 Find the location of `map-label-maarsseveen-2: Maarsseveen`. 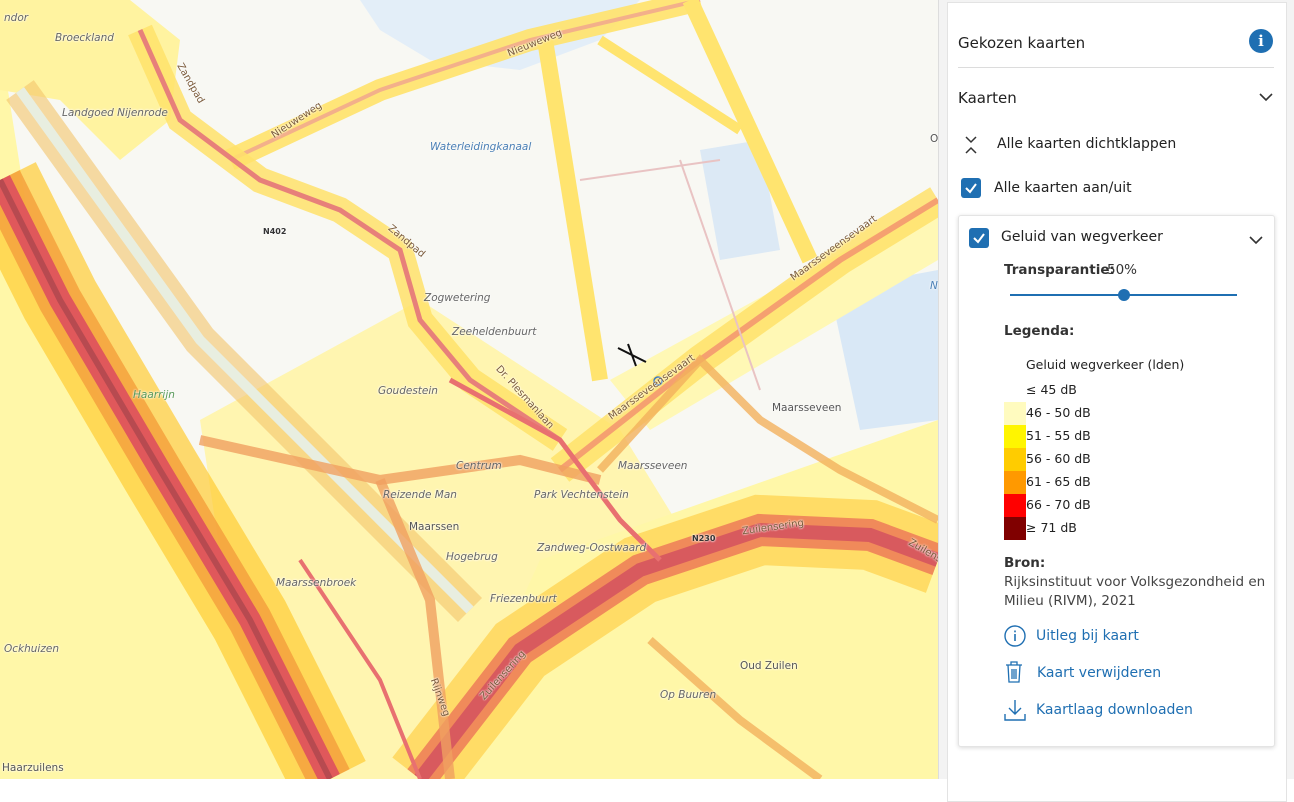

map-label-maarsseveen-2: Maarsseveen is located at coordinates (653, 466).